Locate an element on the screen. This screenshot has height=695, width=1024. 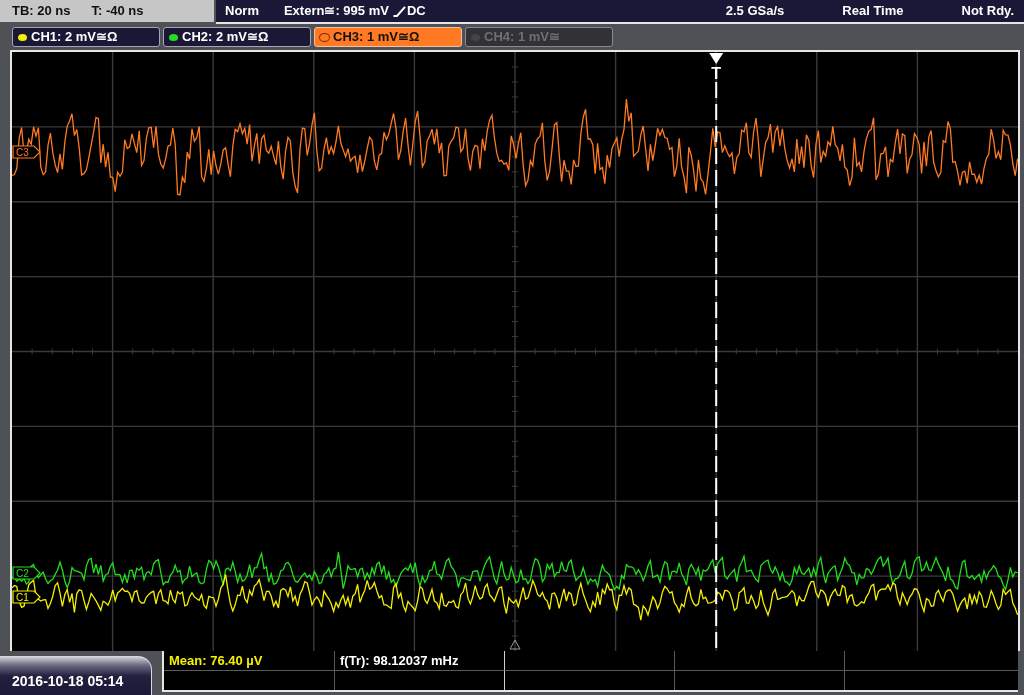
rising-edge-icon is located at coordinates (399, 11).